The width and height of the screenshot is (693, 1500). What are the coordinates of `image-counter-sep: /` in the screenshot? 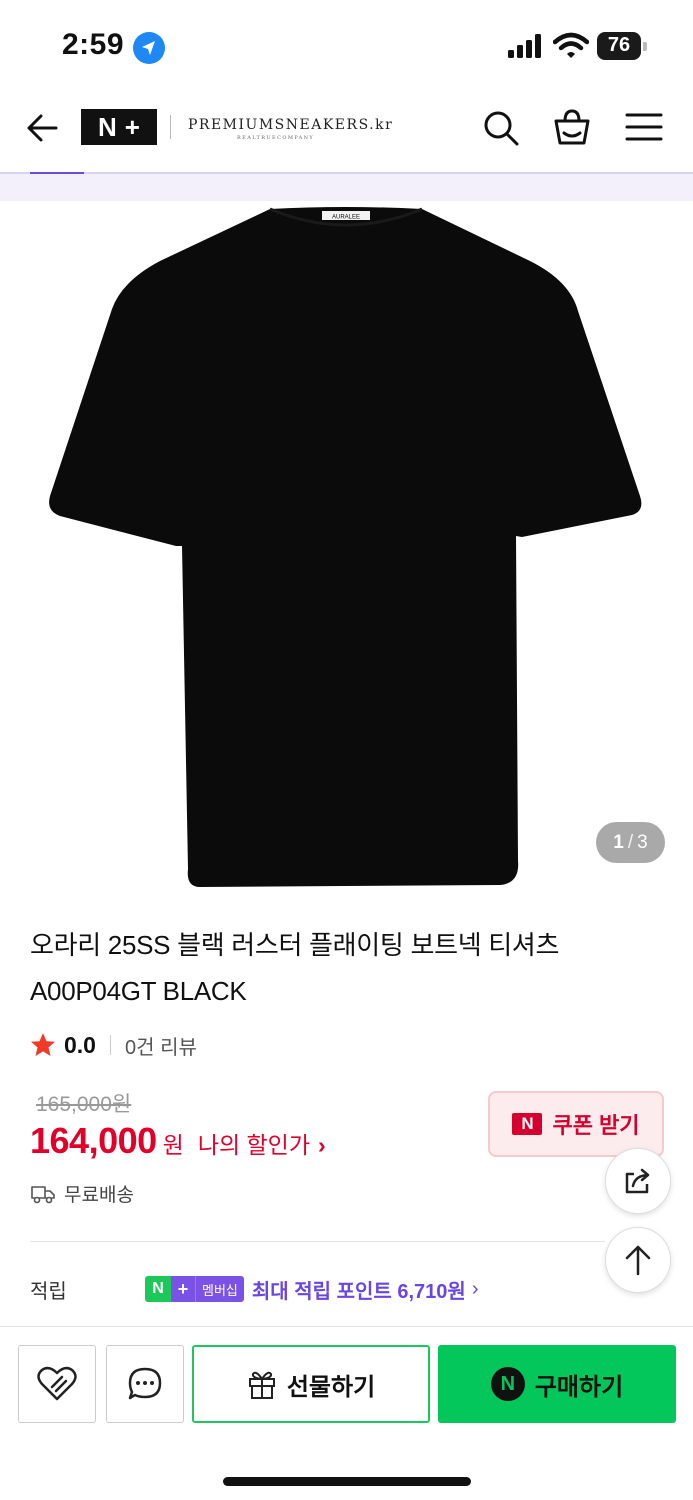 It's located at (630, 842).